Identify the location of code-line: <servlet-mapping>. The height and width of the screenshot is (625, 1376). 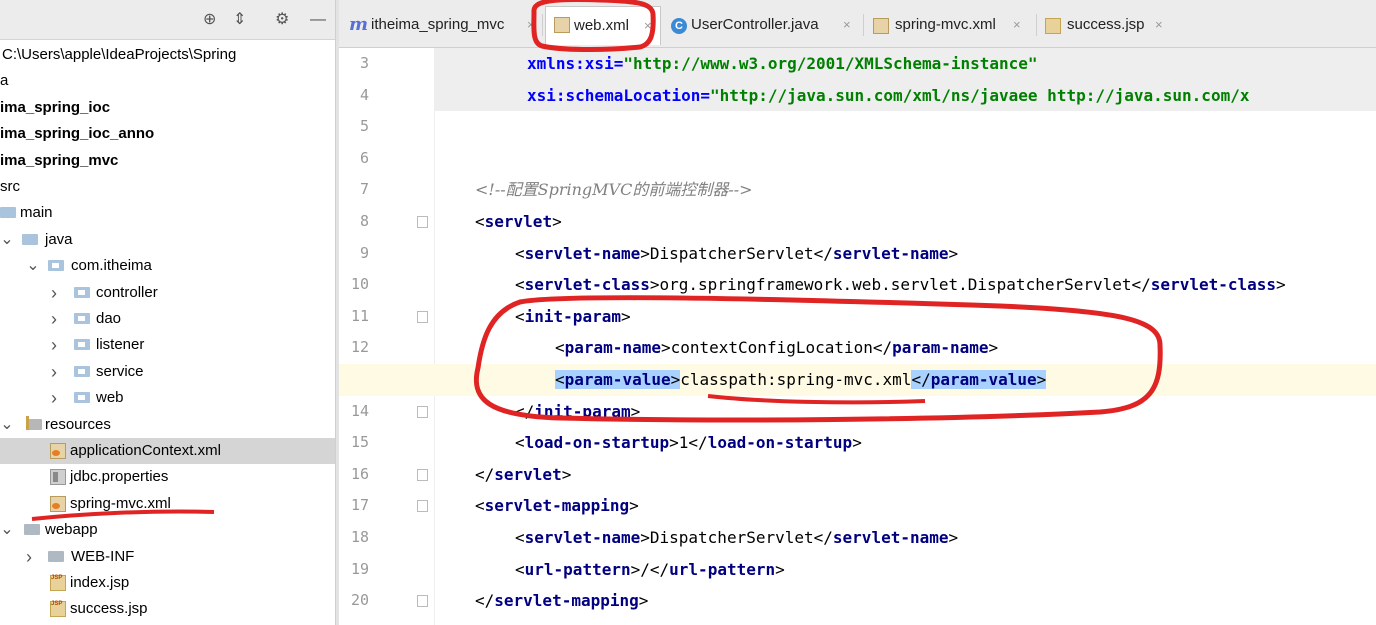
(857, 506).